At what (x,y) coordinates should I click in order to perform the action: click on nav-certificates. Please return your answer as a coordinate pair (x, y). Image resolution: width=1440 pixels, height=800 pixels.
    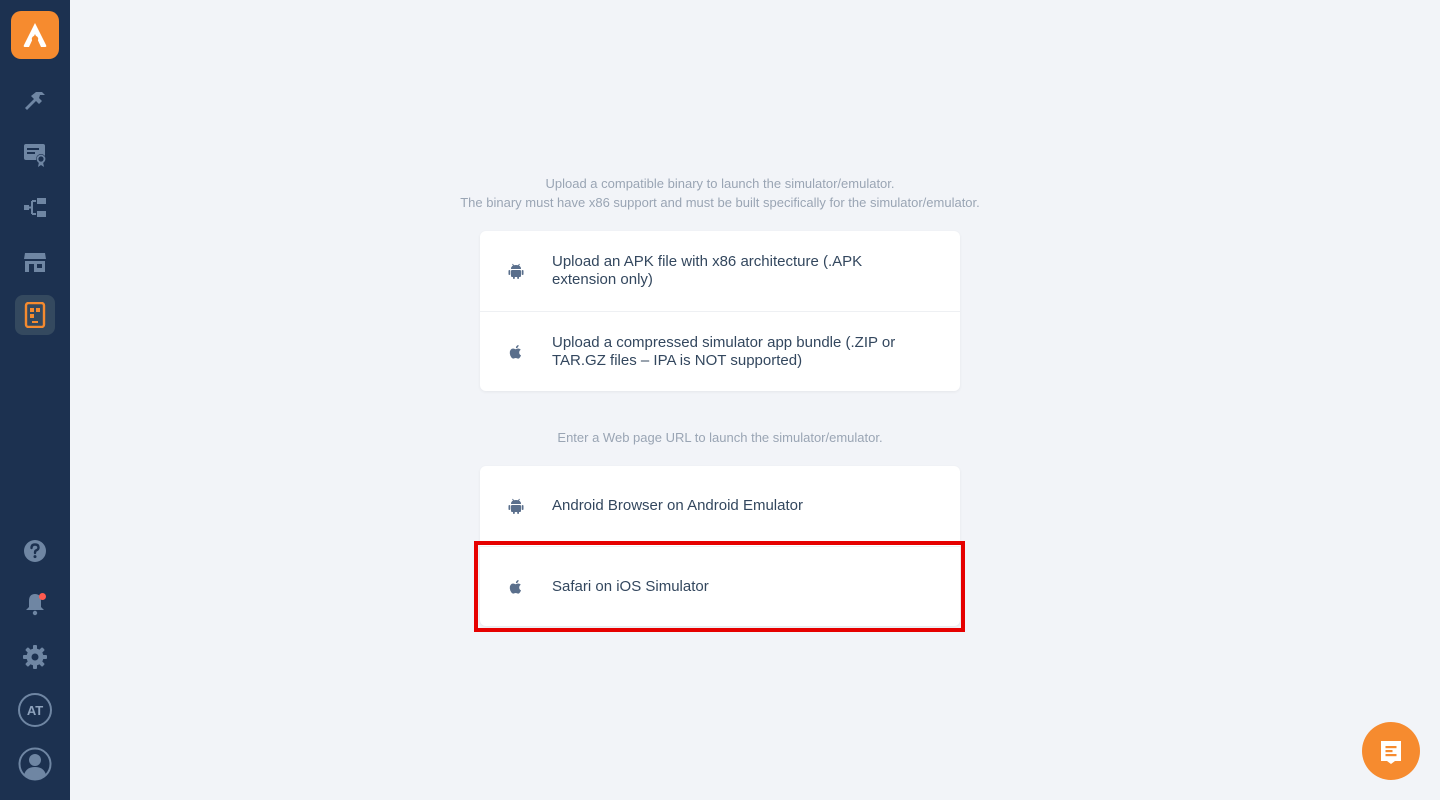
    Looking at the image, I should click on (35, 154).